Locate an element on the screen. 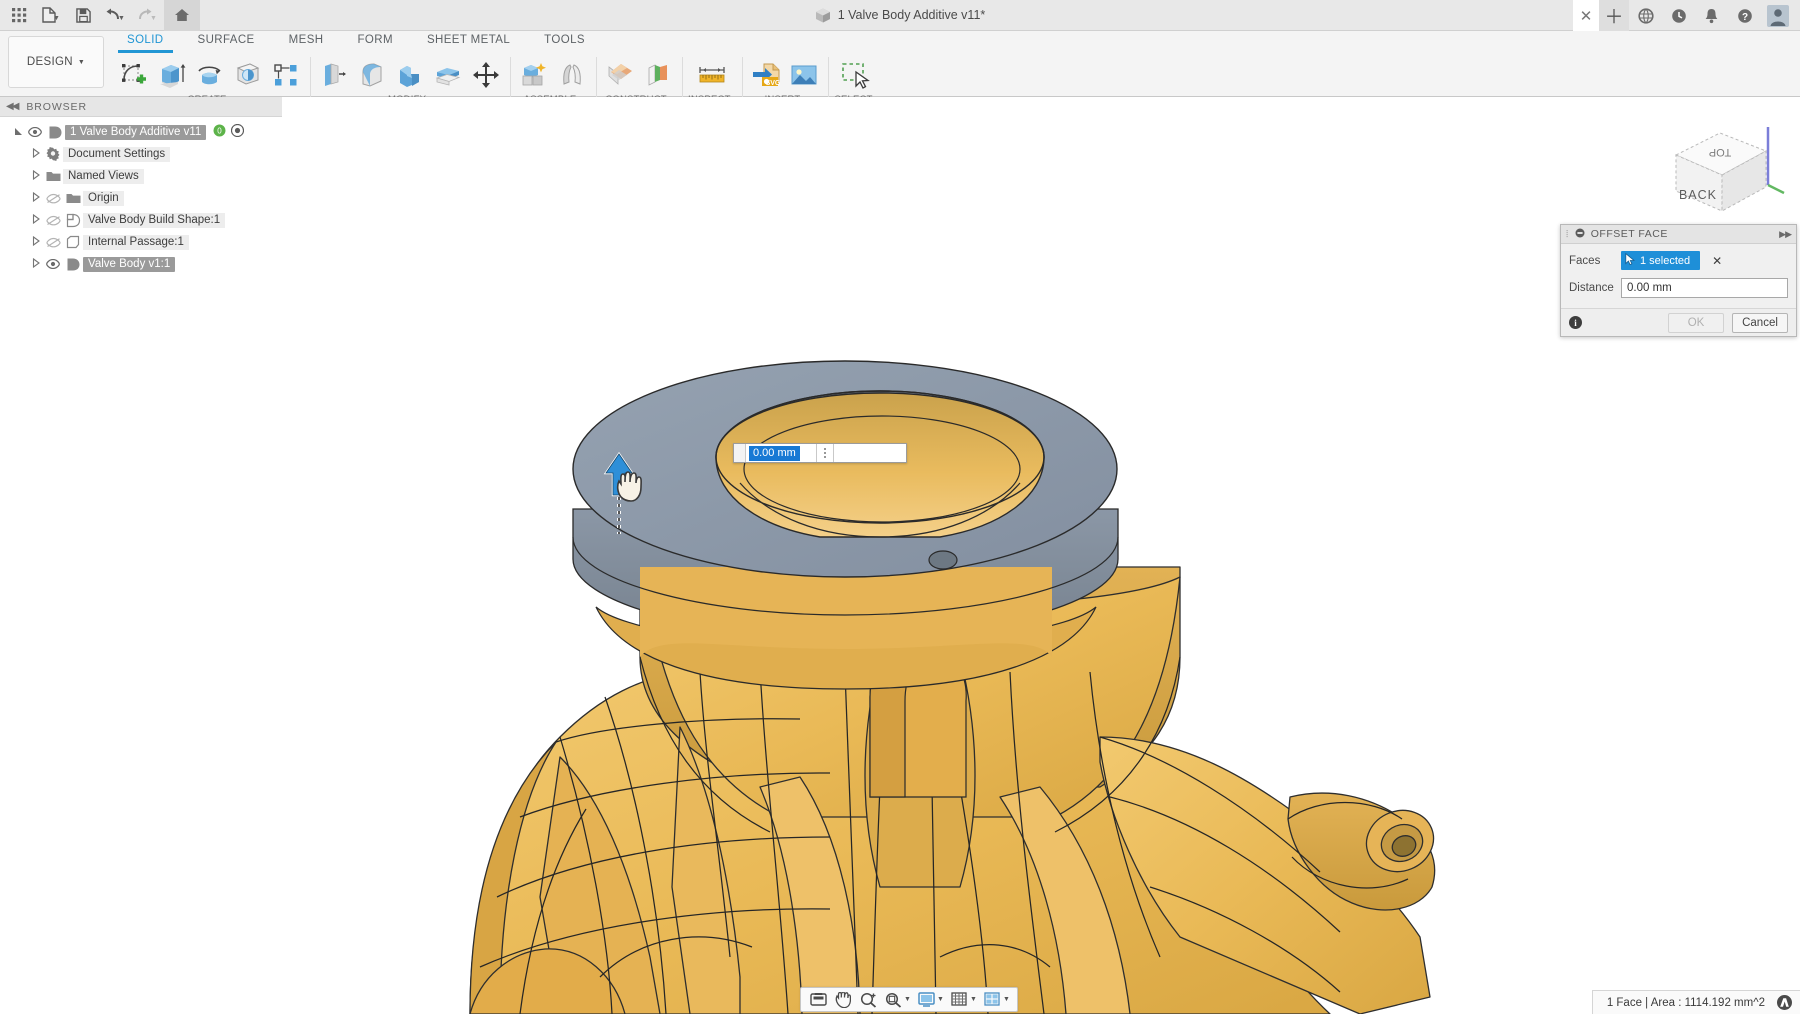  expand-right-icon: ▶▶ is located at coordinates (1785, 234).